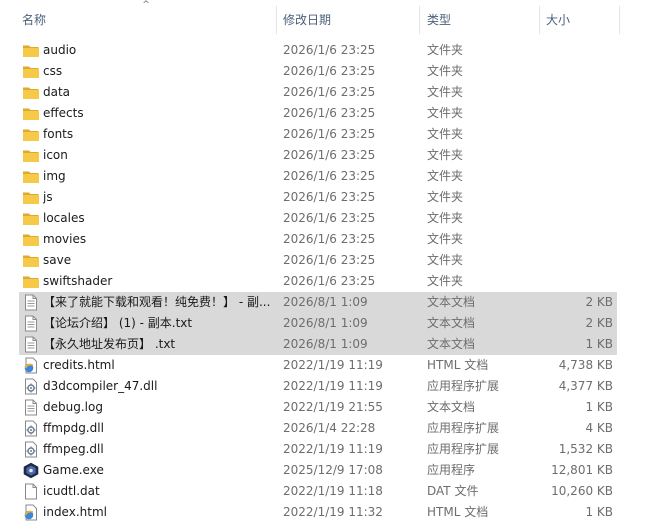 The height and width of the screenshot is (524, 667). What do you see at coordinates (318, 71) in the screenshot?
I see `file-row: css 2026/1/6 23:25 文件夹` at bounding box center [318, 71].